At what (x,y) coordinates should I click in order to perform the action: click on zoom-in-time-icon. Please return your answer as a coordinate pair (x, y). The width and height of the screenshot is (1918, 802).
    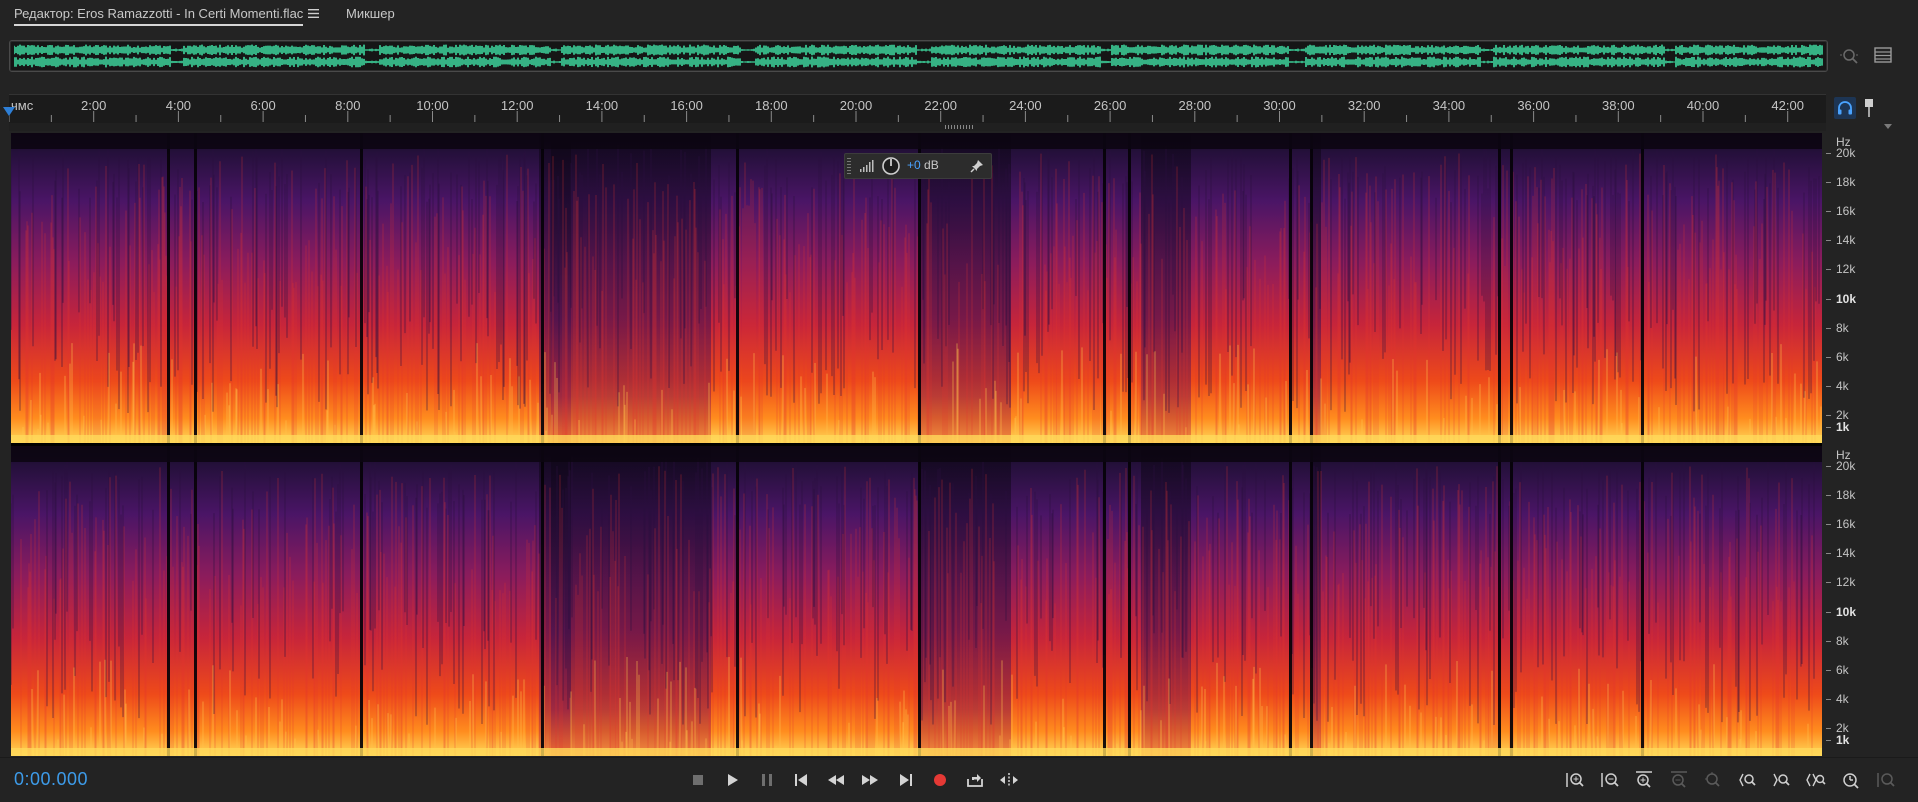
    Looking at the image, I should click on (1644, 779).